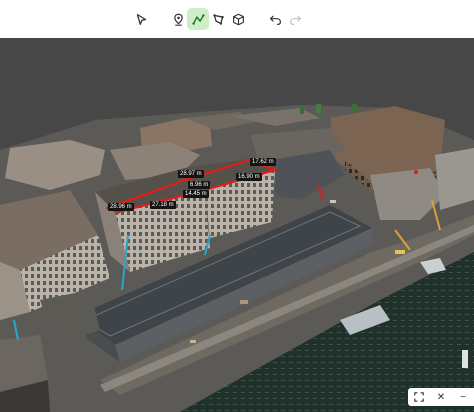 This screenshot has width=474, height=412. I want to click on measurement-label: 14.45 m, so click(196, 194).